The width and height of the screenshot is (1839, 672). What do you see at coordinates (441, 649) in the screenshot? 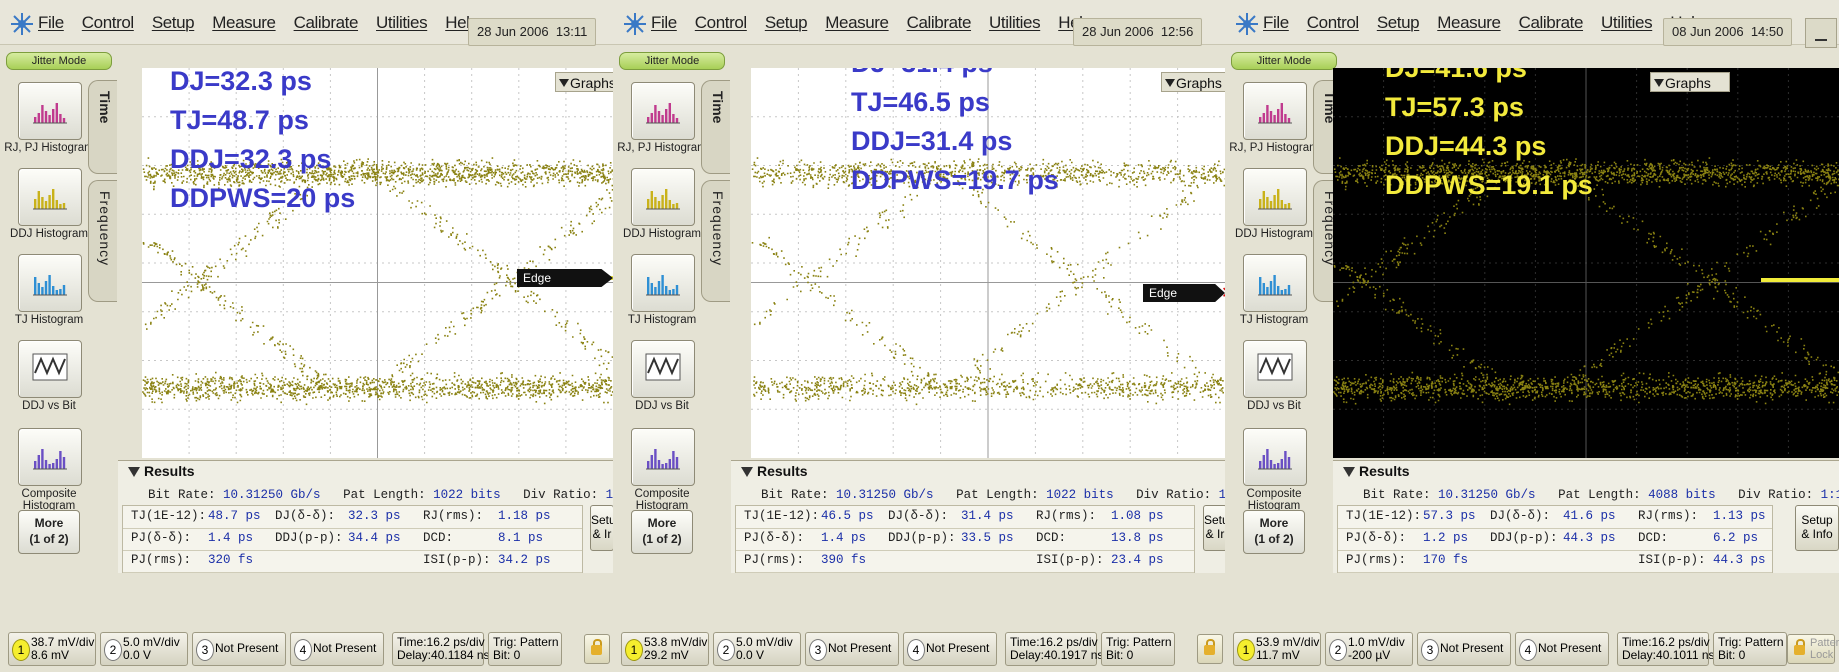
I see `timebase-button: Time:16.2 ps/div Delay:40.1184 ns` at bounding box center [441, 649].